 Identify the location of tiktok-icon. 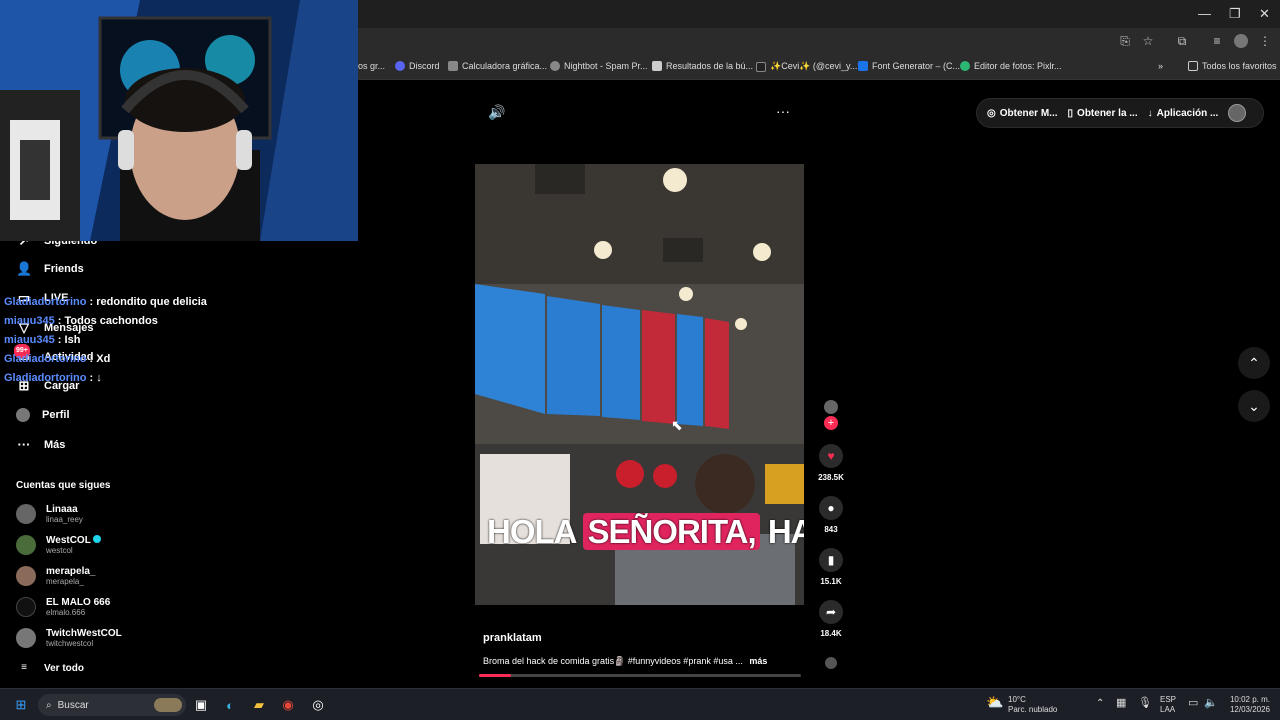
(761, 66).